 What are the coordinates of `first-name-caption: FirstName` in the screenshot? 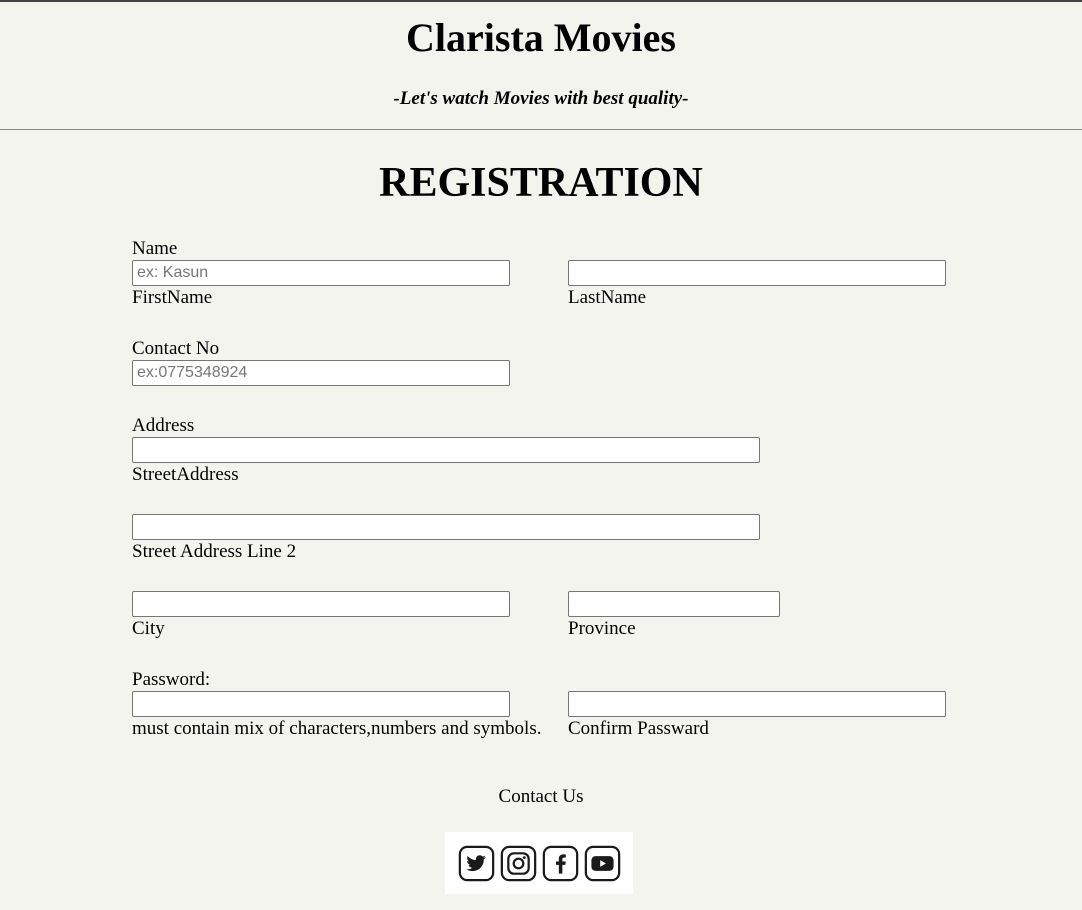 It's located at (172, 297).